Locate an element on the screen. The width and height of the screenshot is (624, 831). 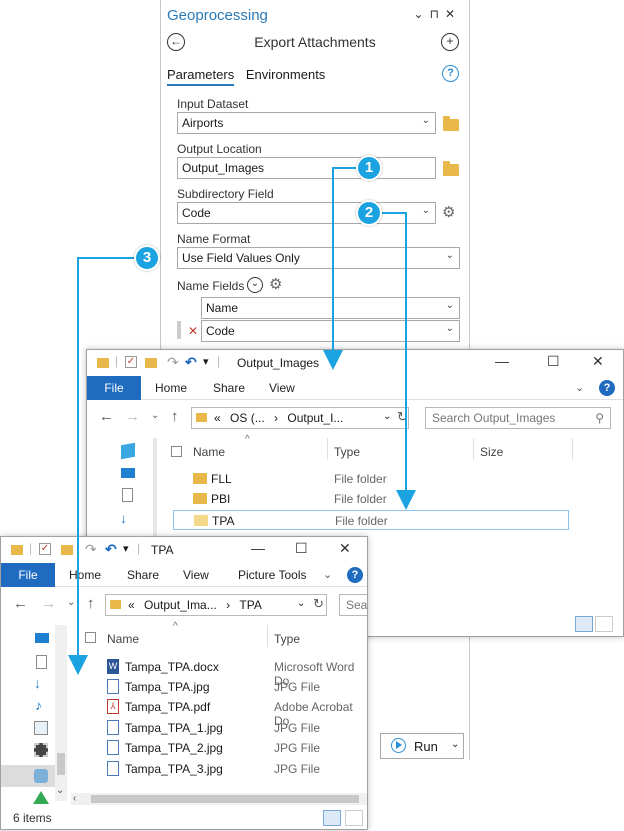
callout-1: 1 is located at coordinates (369, 168).